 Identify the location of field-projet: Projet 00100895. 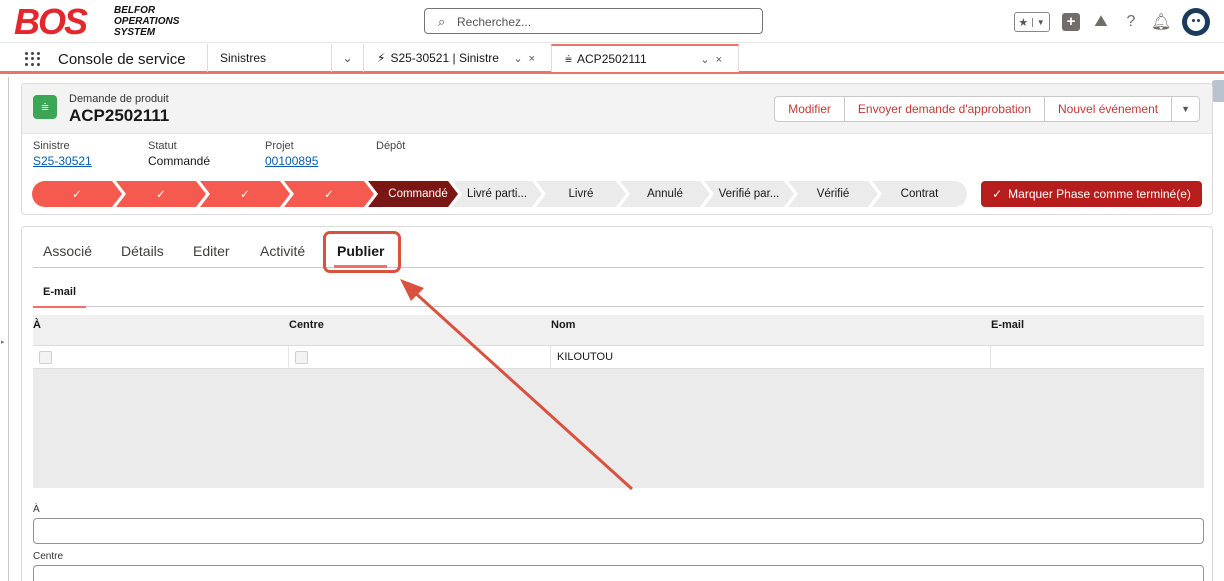
(292, 154).